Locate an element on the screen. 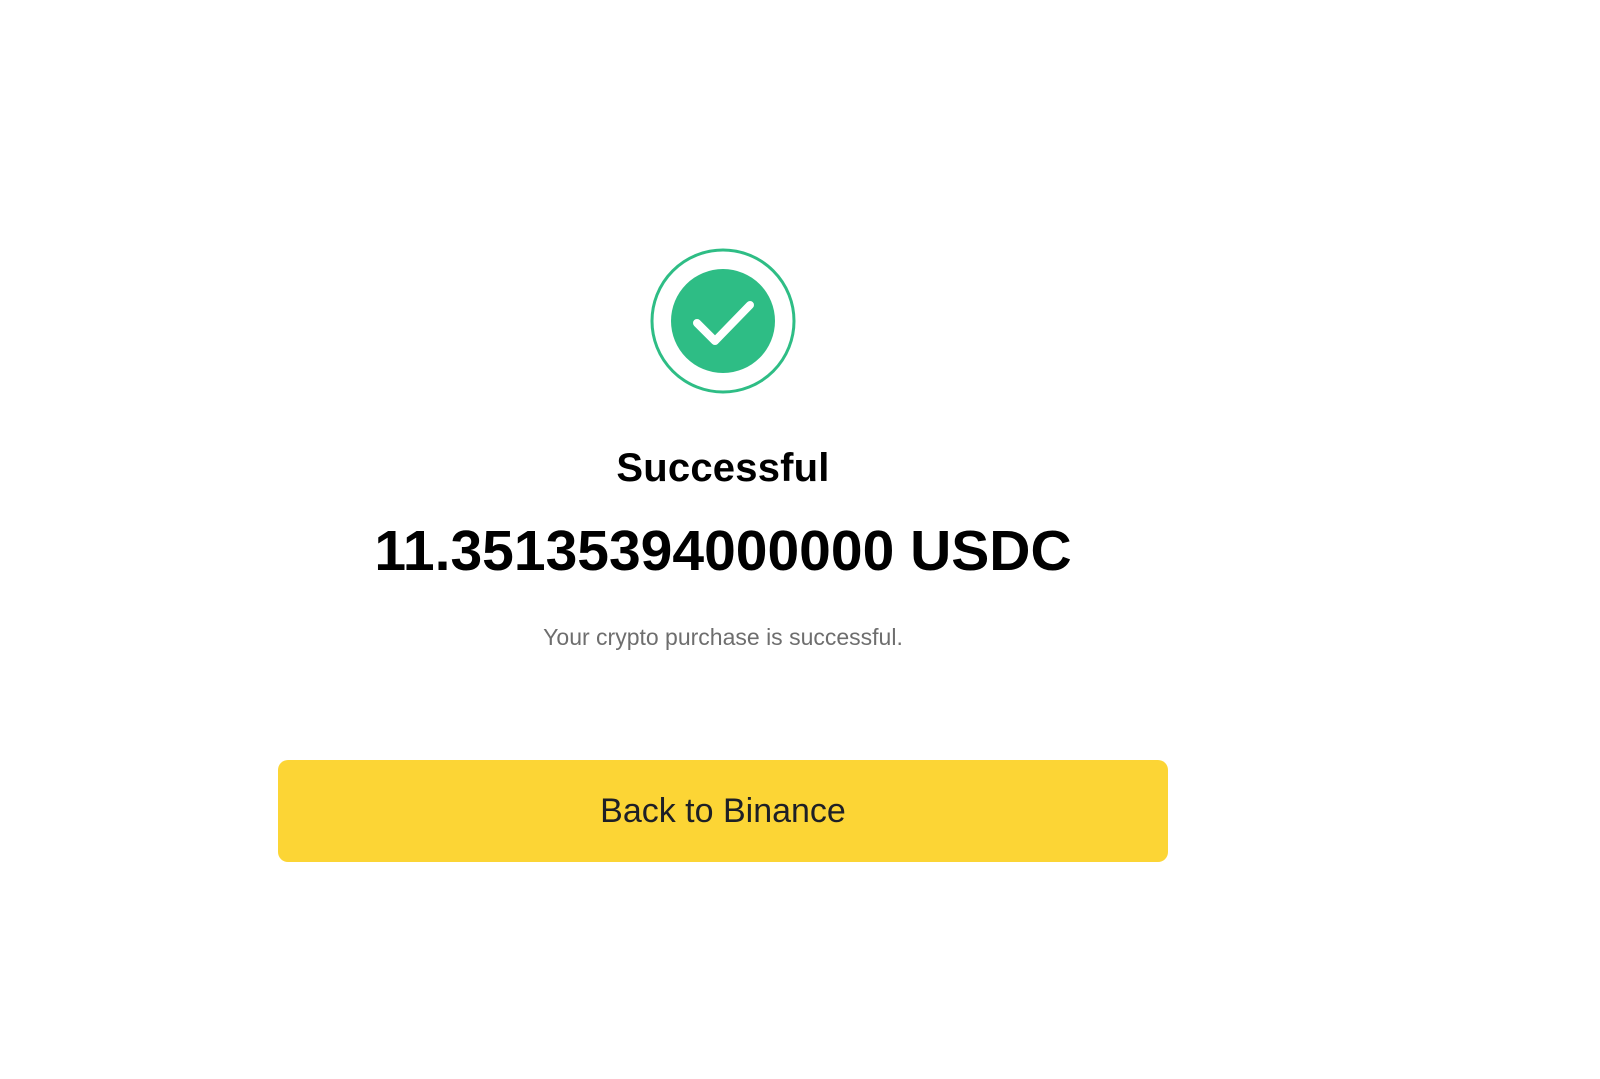  status-title: Successful is located at coordinates (723, 468).